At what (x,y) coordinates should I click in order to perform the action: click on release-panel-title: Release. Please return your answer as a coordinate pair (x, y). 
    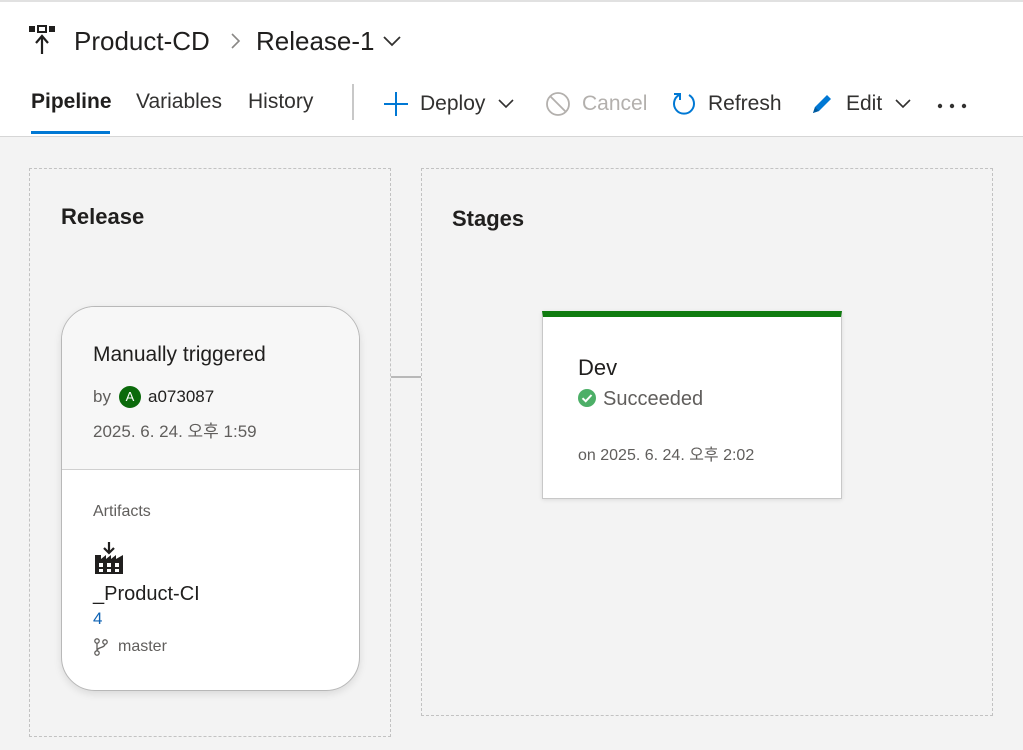
    Looking at the image, I should click on (103, 216).